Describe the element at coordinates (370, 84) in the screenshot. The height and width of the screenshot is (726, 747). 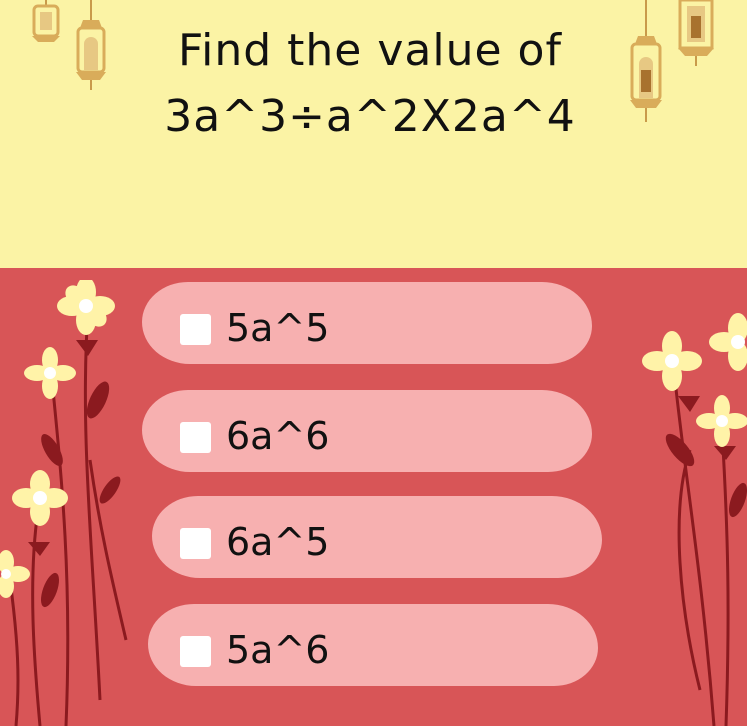
I see `question-text: Find the value of 3a^3÷a^2X2a^4` at that location.